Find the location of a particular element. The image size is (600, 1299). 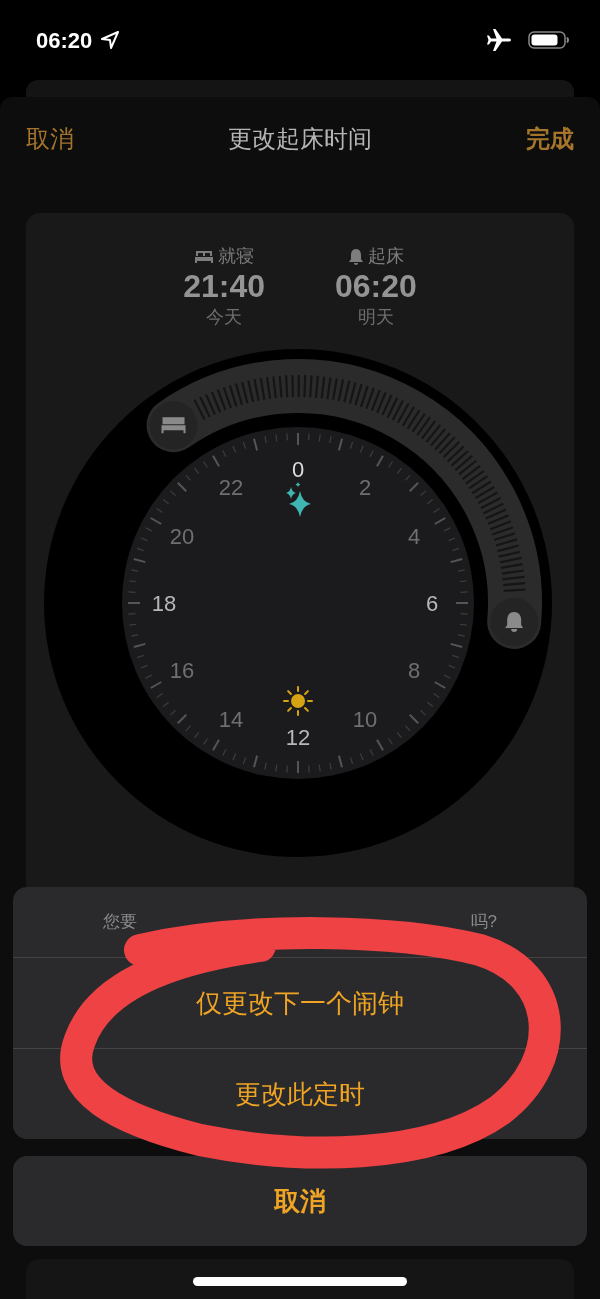

sun-icon is located at coordinates (298, 700).